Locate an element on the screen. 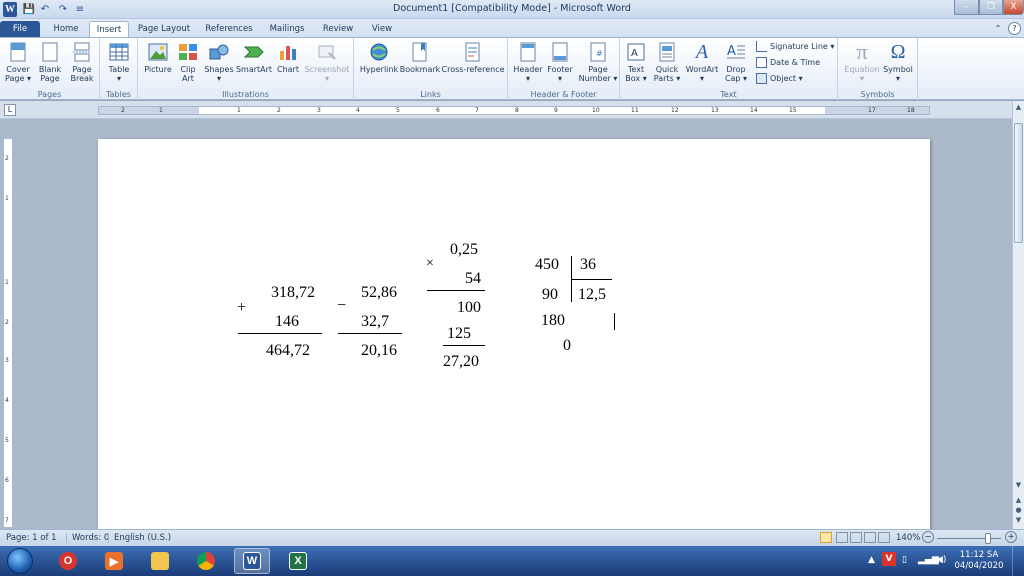  start-button is located at coordinates (20, 561).